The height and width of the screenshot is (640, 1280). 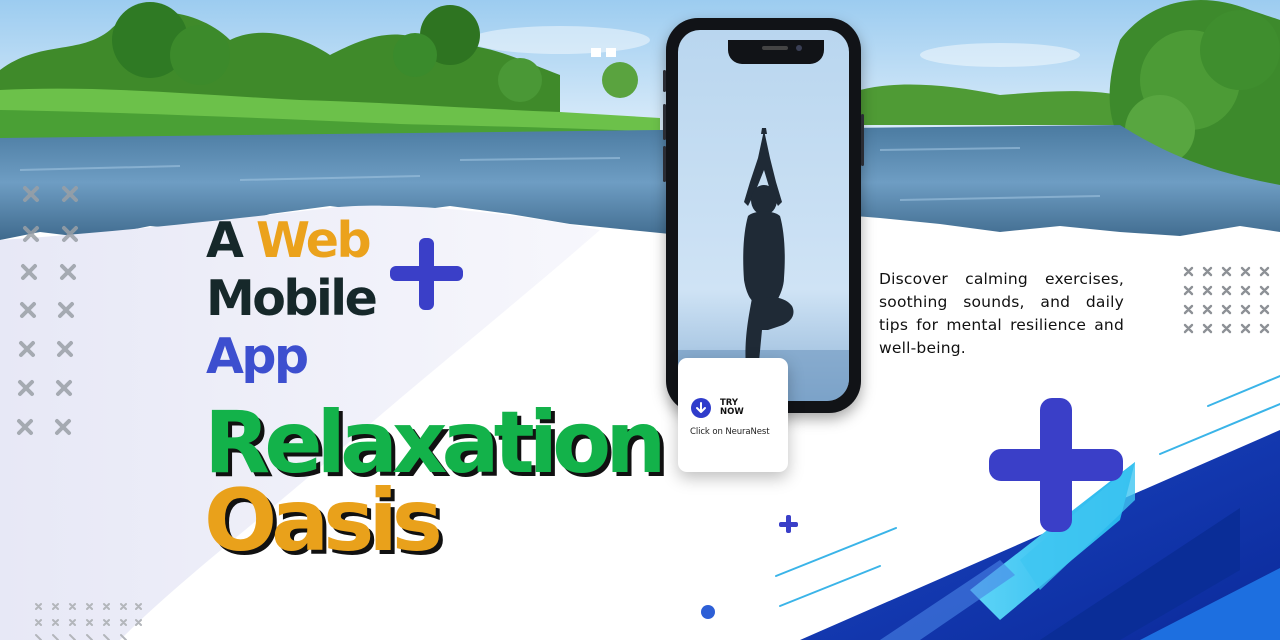 What do you see at coordinates (664, 122) in the screenshot?
I see `phone-volume-up-button` at bounding box center [664, 122].